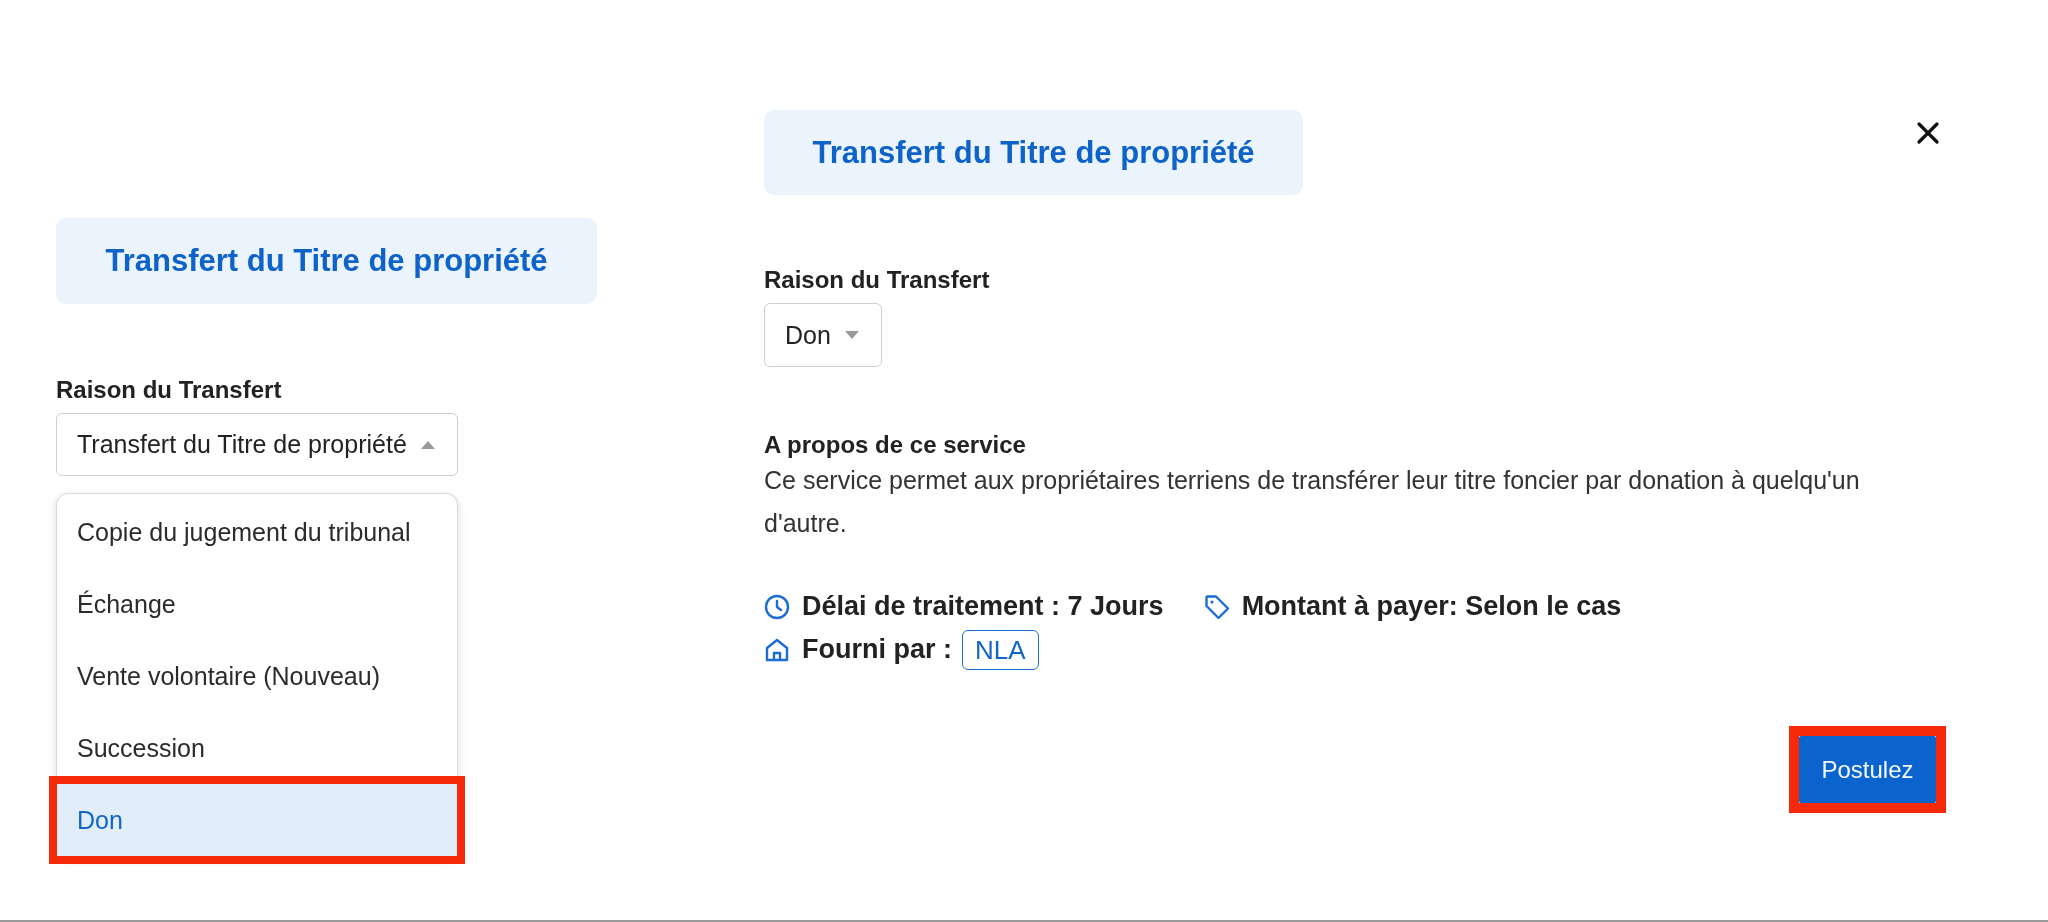 The height and width of the screenshot is (922, 2048). What do you see at coordinates (1000, 649) in the screenshot?
I see `provider-badge: NLA` at bounding box center [1000, 649].